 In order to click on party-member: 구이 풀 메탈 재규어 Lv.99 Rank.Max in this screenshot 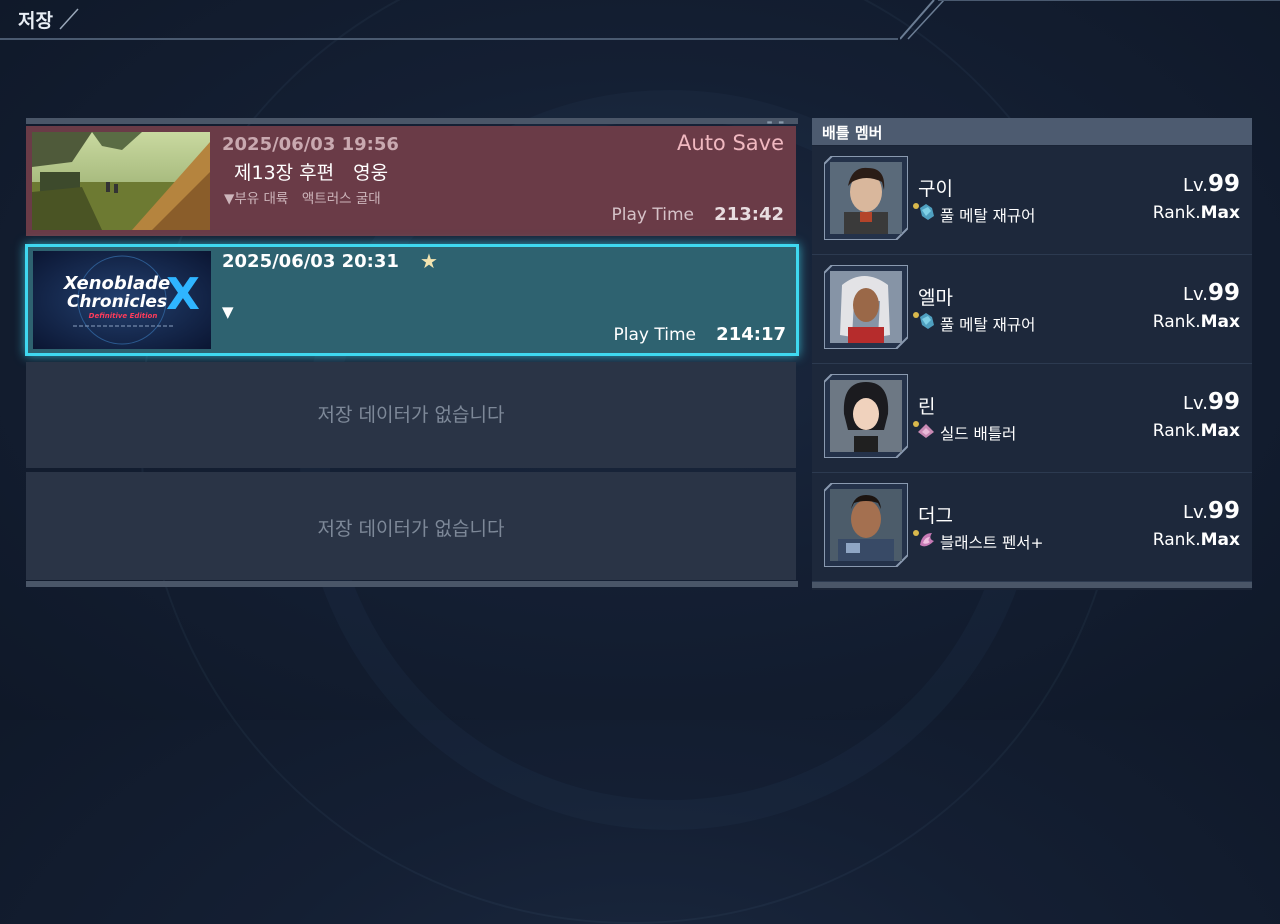, I will do `click(1032, 200)`.